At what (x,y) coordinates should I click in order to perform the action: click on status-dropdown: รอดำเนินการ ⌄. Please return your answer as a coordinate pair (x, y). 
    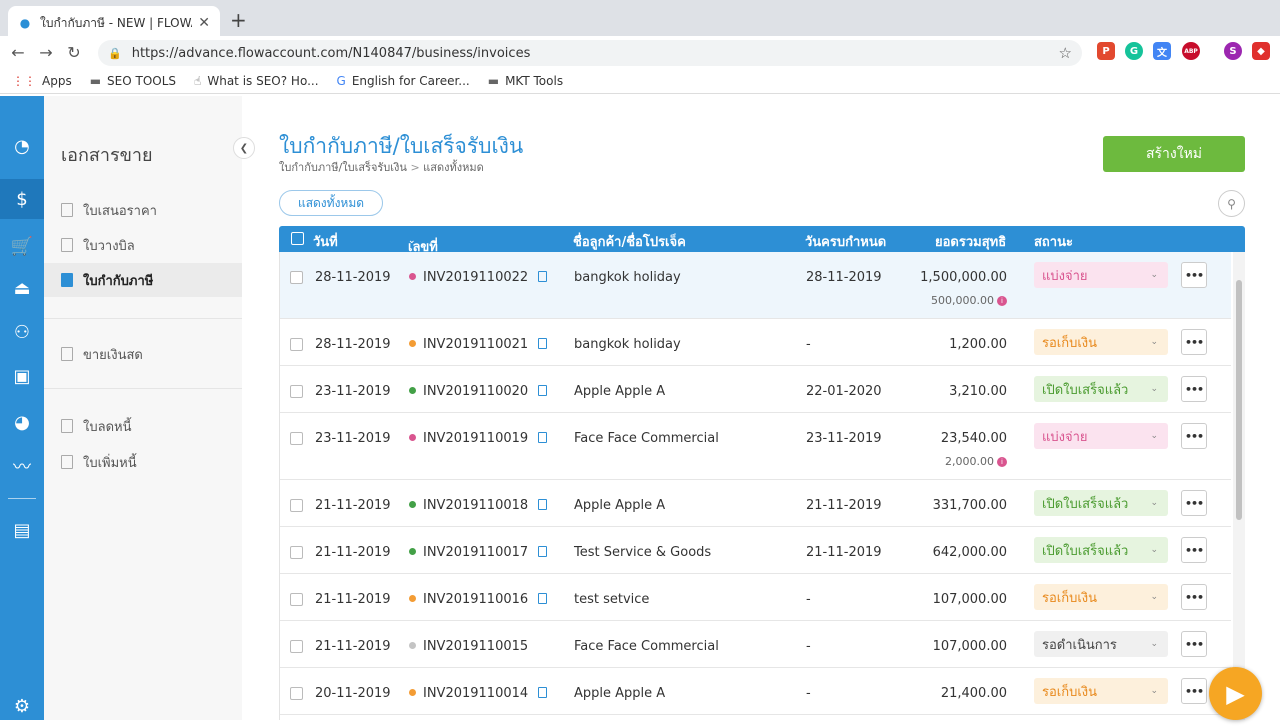
    Looking at the image, I should click on (1101, 644).